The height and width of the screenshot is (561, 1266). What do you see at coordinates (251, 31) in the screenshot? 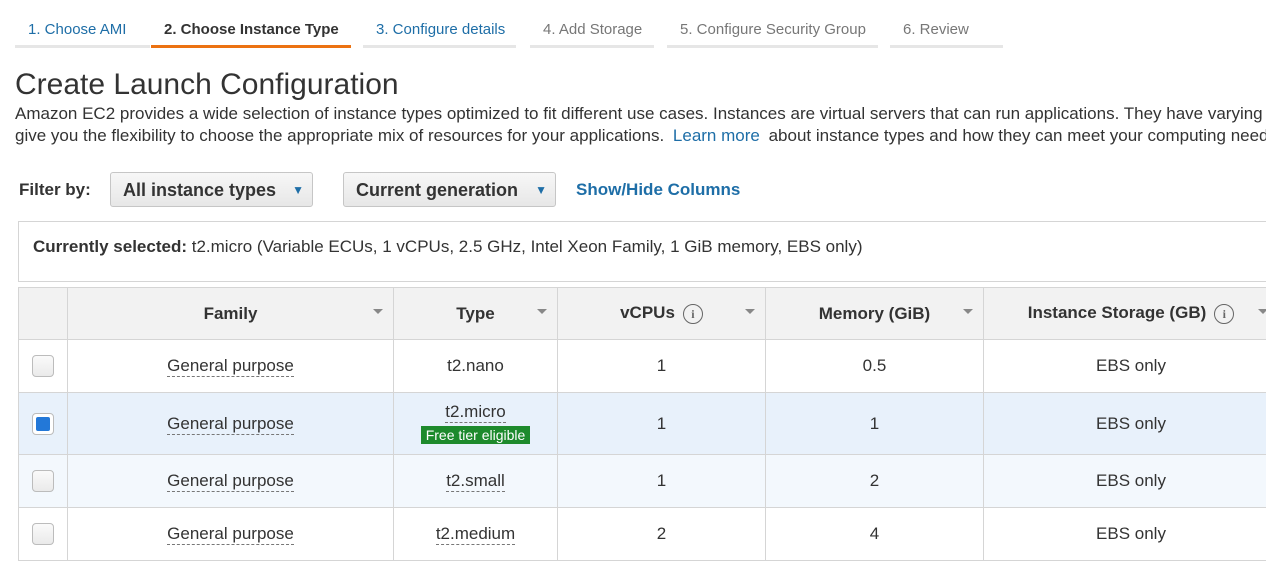
I see `step-choose-instance-type: 2. Choose Instance Type` at bounding box center [251, 31].